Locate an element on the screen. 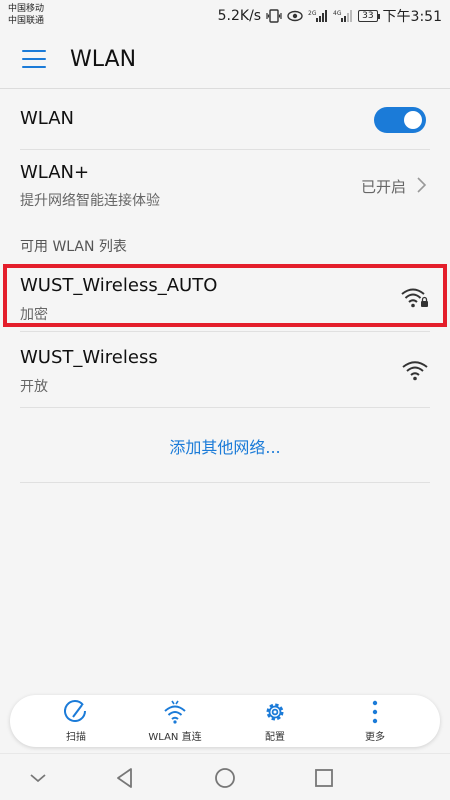 This screenshot has height=800, width=450. carrier-2: 中国联通 is located at coordinates (26, 21).